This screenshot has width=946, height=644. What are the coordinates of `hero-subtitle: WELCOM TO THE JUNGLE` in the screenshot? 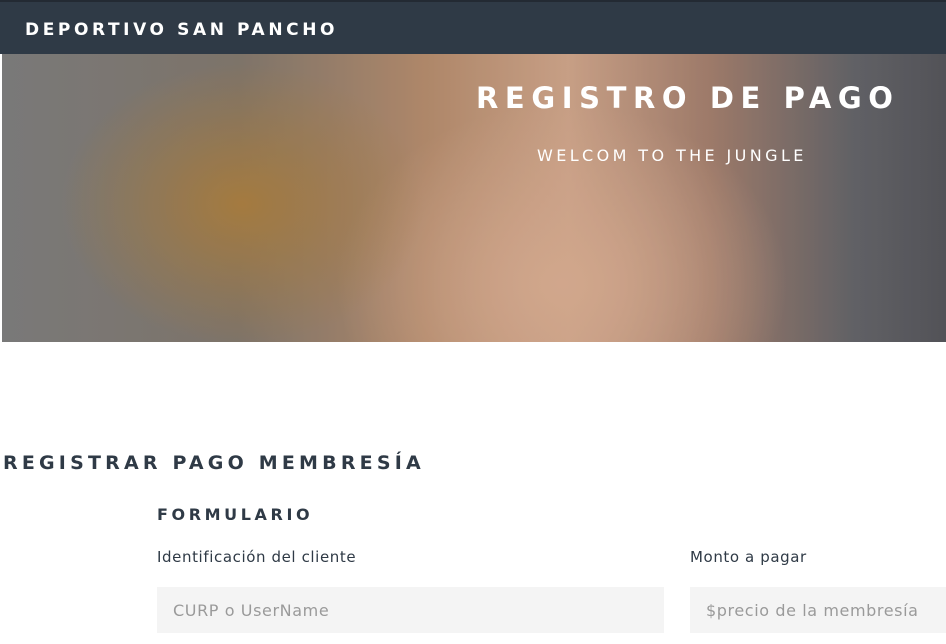 It's located at (672, 155).